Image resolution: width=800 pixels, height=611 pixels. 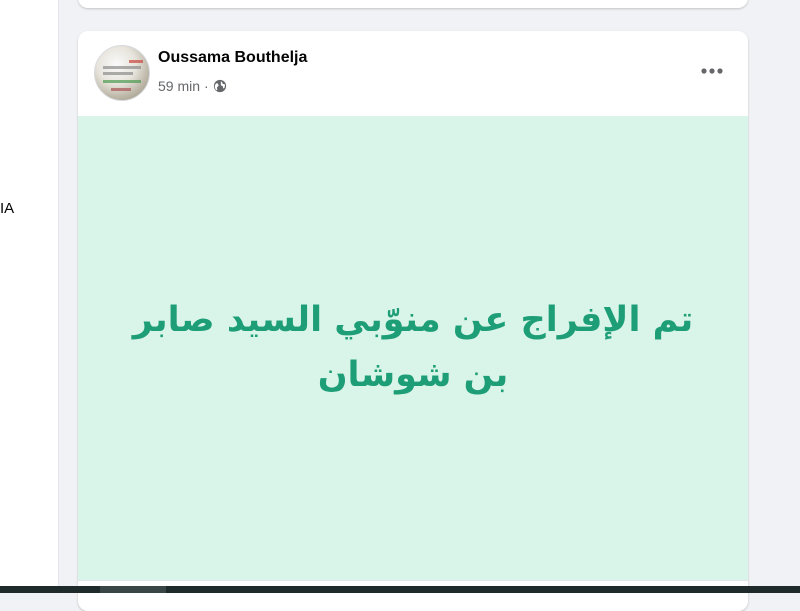 I want to click on globe-icon, so click(x=220, y=86).